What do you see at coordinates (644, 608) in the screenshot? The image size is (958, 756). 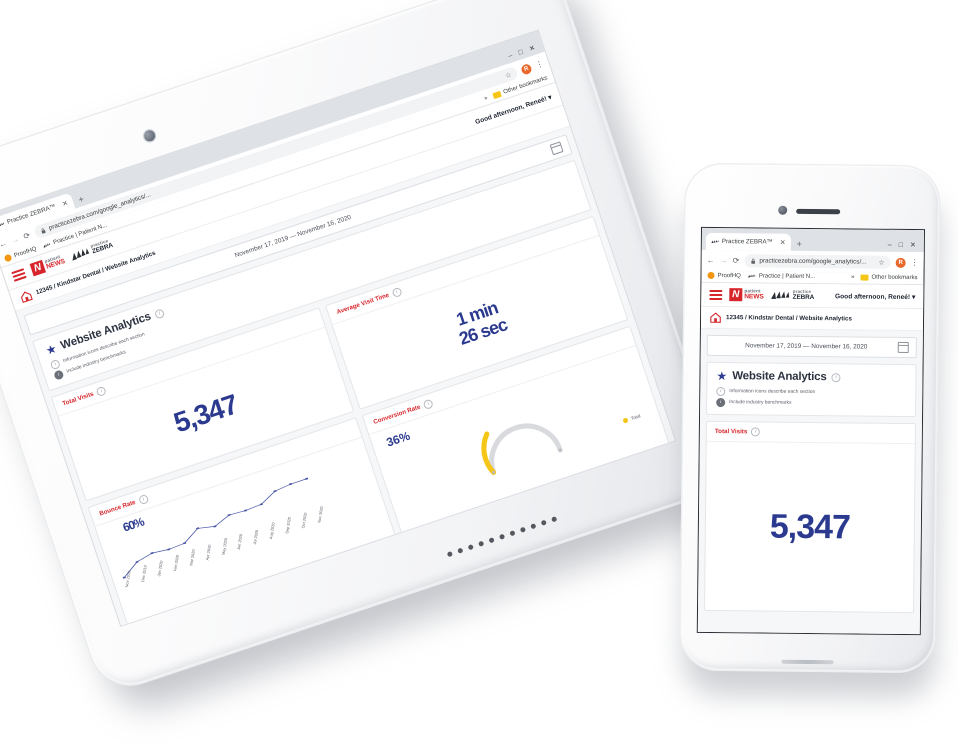 I see `legend-swatch-organic` at bounding box center [644, 608].